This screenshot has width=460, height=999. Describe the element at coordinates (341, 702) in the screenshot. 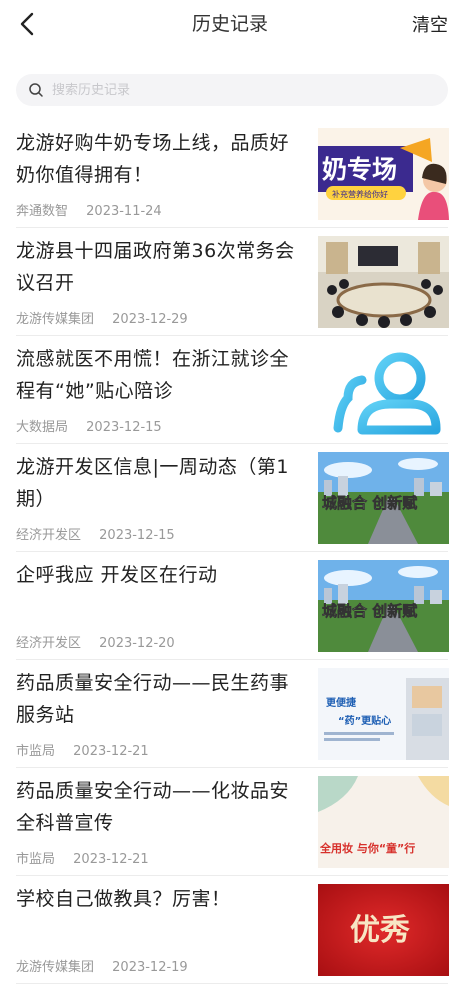

I see `thumb-text-1: 更便捷` at that location.